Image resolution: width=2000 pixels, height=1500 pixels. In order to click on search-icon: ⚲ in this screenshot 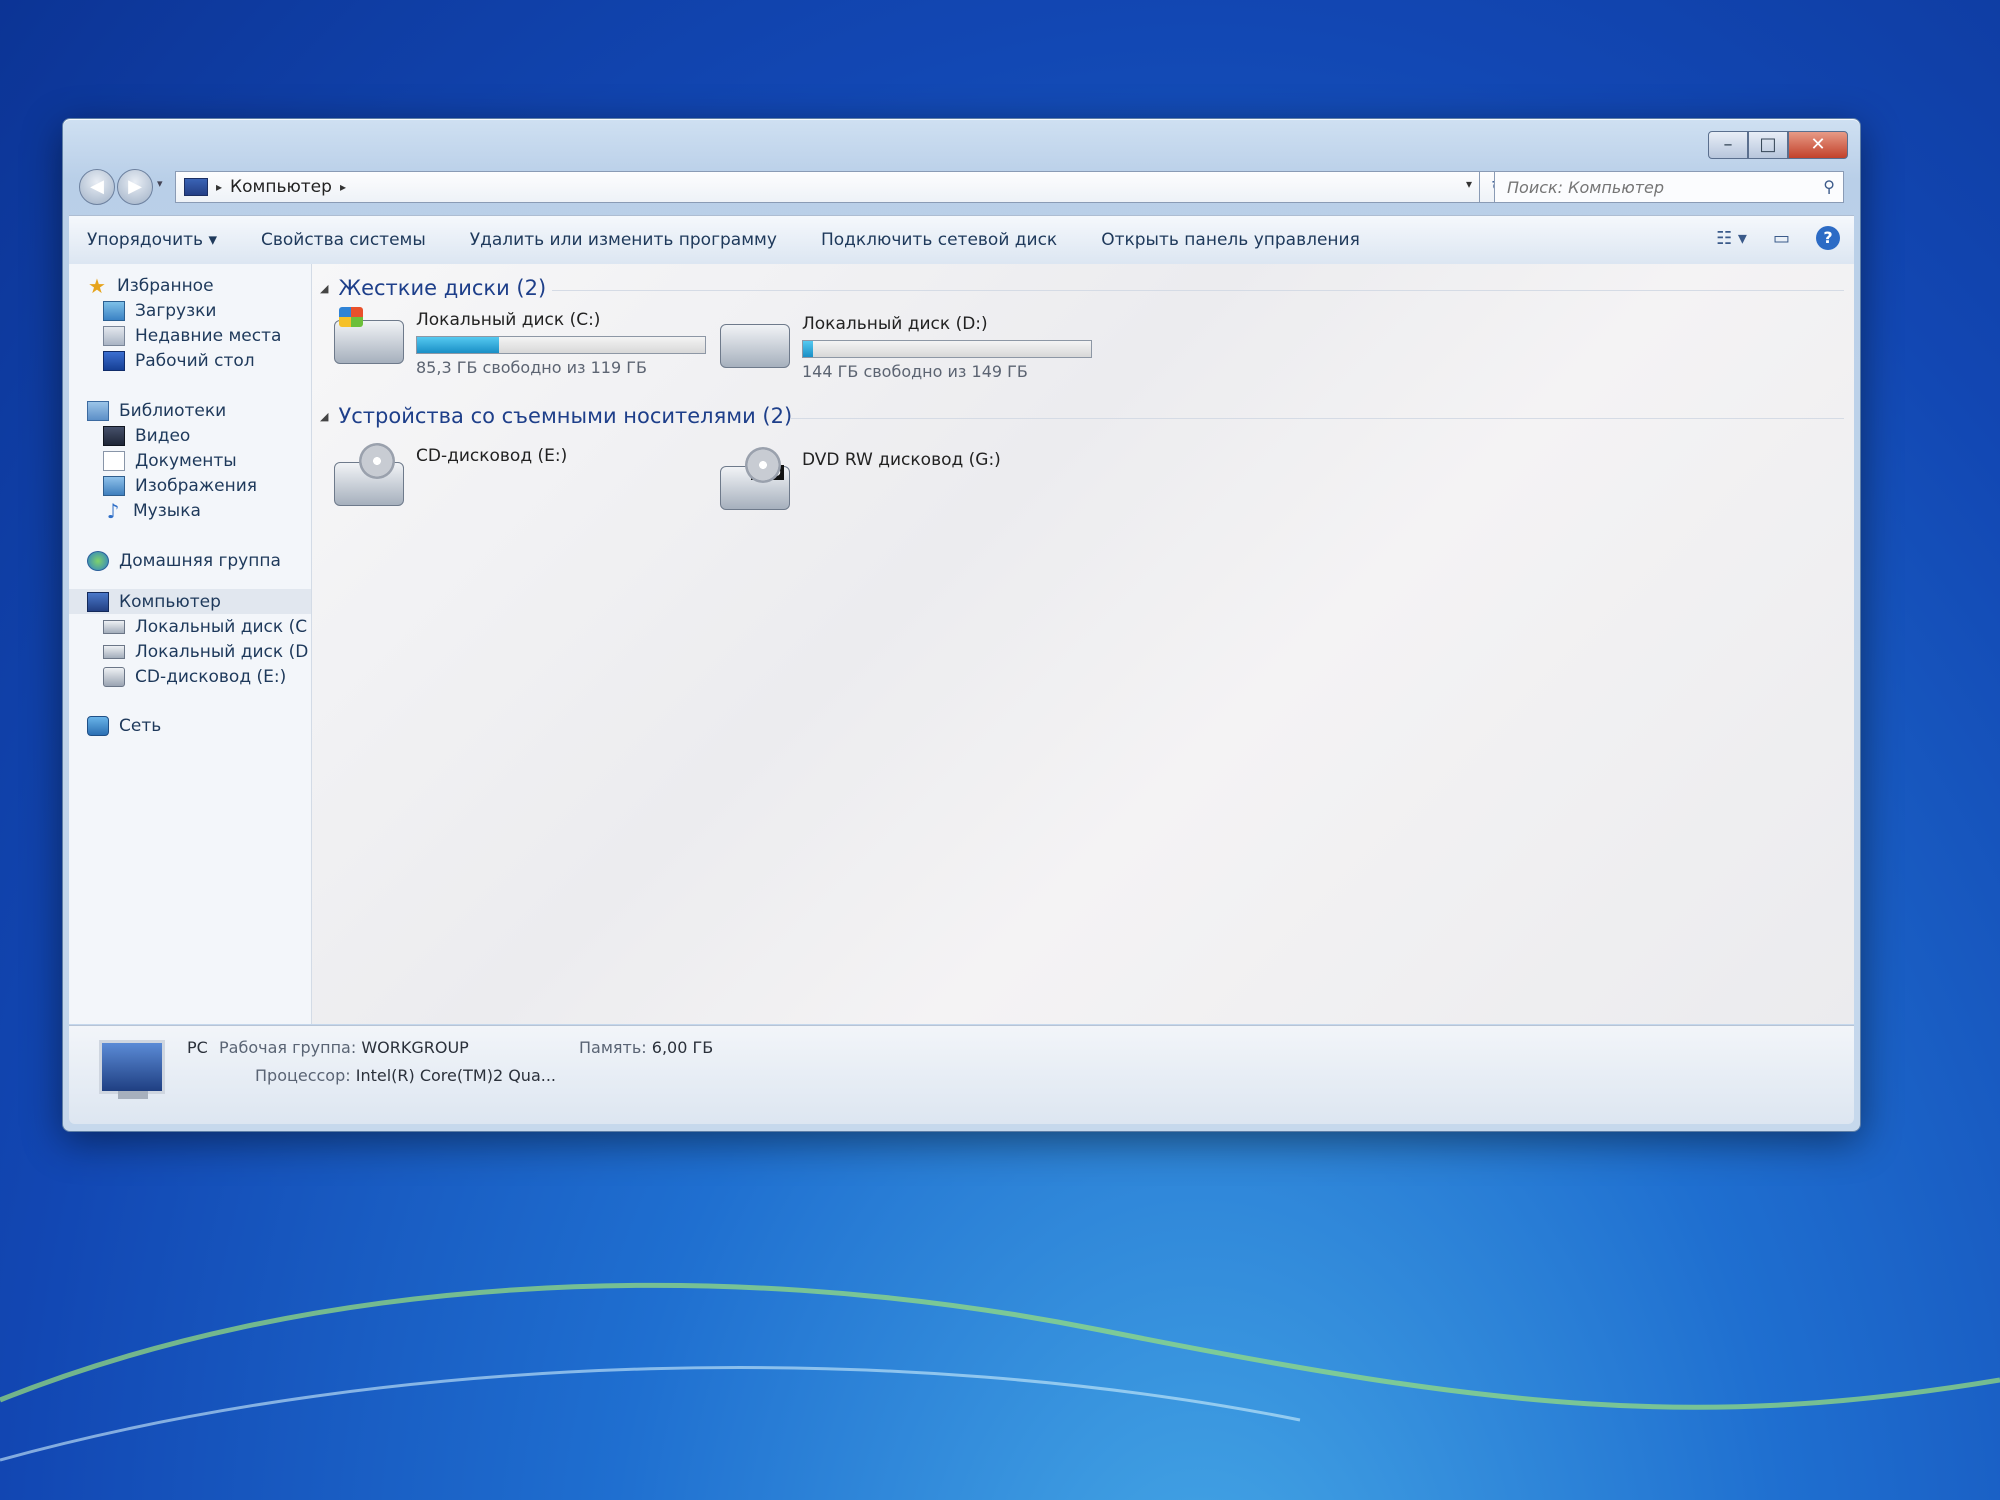, I will do `click(1829, 186)`.